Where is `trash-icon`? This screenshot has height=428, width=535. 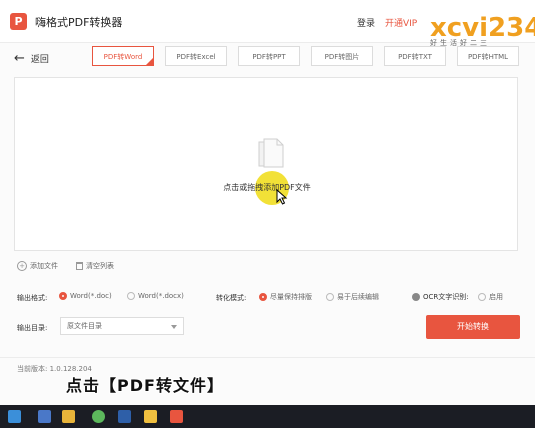 trash-icon is located at coordinates (79, 266).